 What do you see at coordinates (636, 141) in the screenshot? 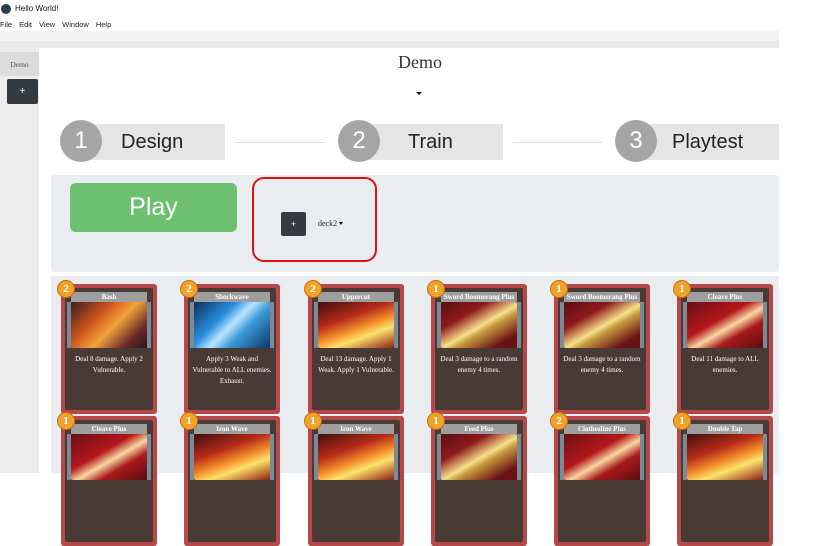
I see `step-number-3: 3` at bounding box center [636, 141].